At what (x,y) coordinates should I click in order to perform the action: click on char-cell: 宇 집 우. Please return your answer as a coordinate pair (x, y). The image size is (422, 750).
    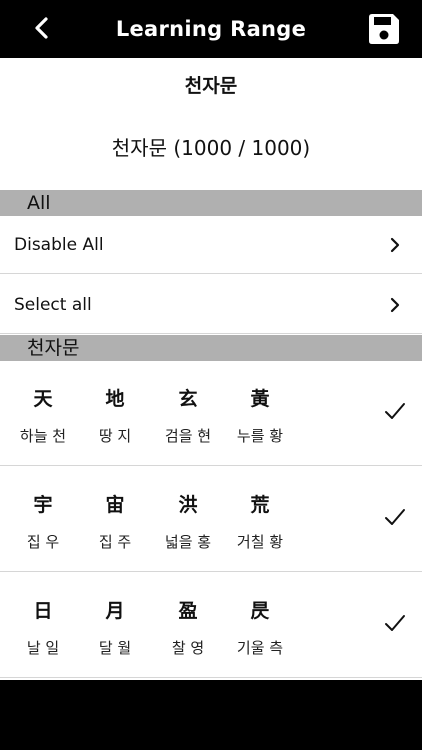
    Looking at the image, I should click on (43, 519).